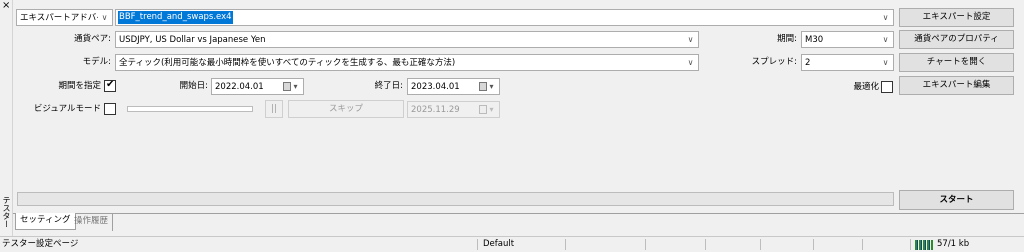 The width and height of the screenshot is (1024, 252). What do you see at coordinates (774, 62) in the screenshot?
I see `spread-label: スプレッド:` at bounding box center [774, 62].